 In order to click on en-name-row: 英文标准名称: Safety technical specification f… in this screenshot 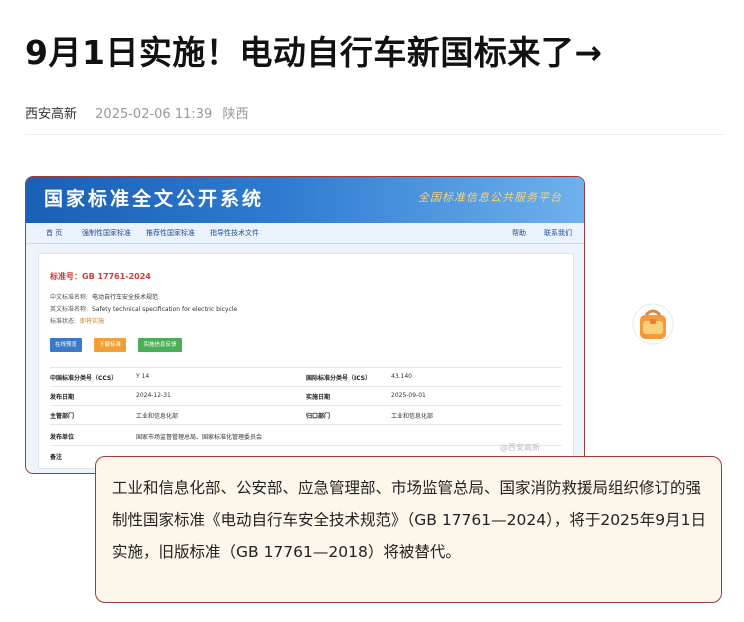, I will do `click(143, 308)`.